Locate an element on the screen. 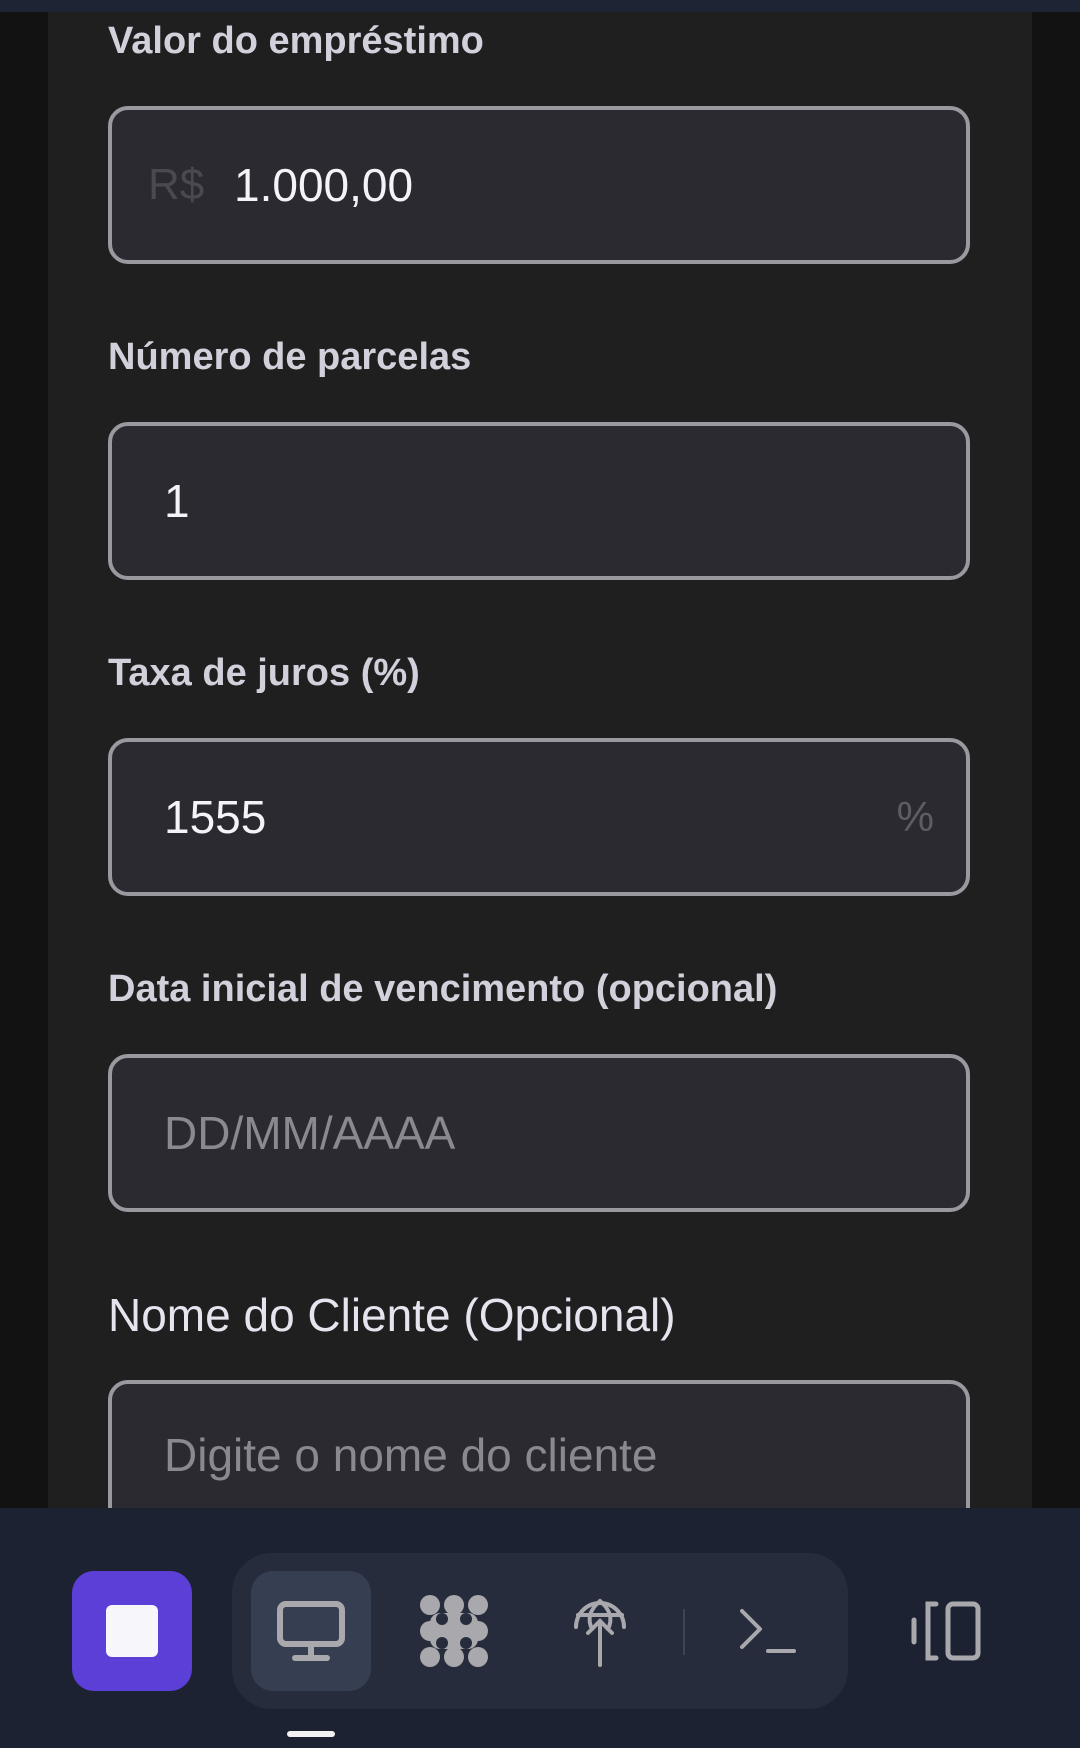  due-date-placeholder: DD/MM/AAAA is located at coordinates (310, 1133).